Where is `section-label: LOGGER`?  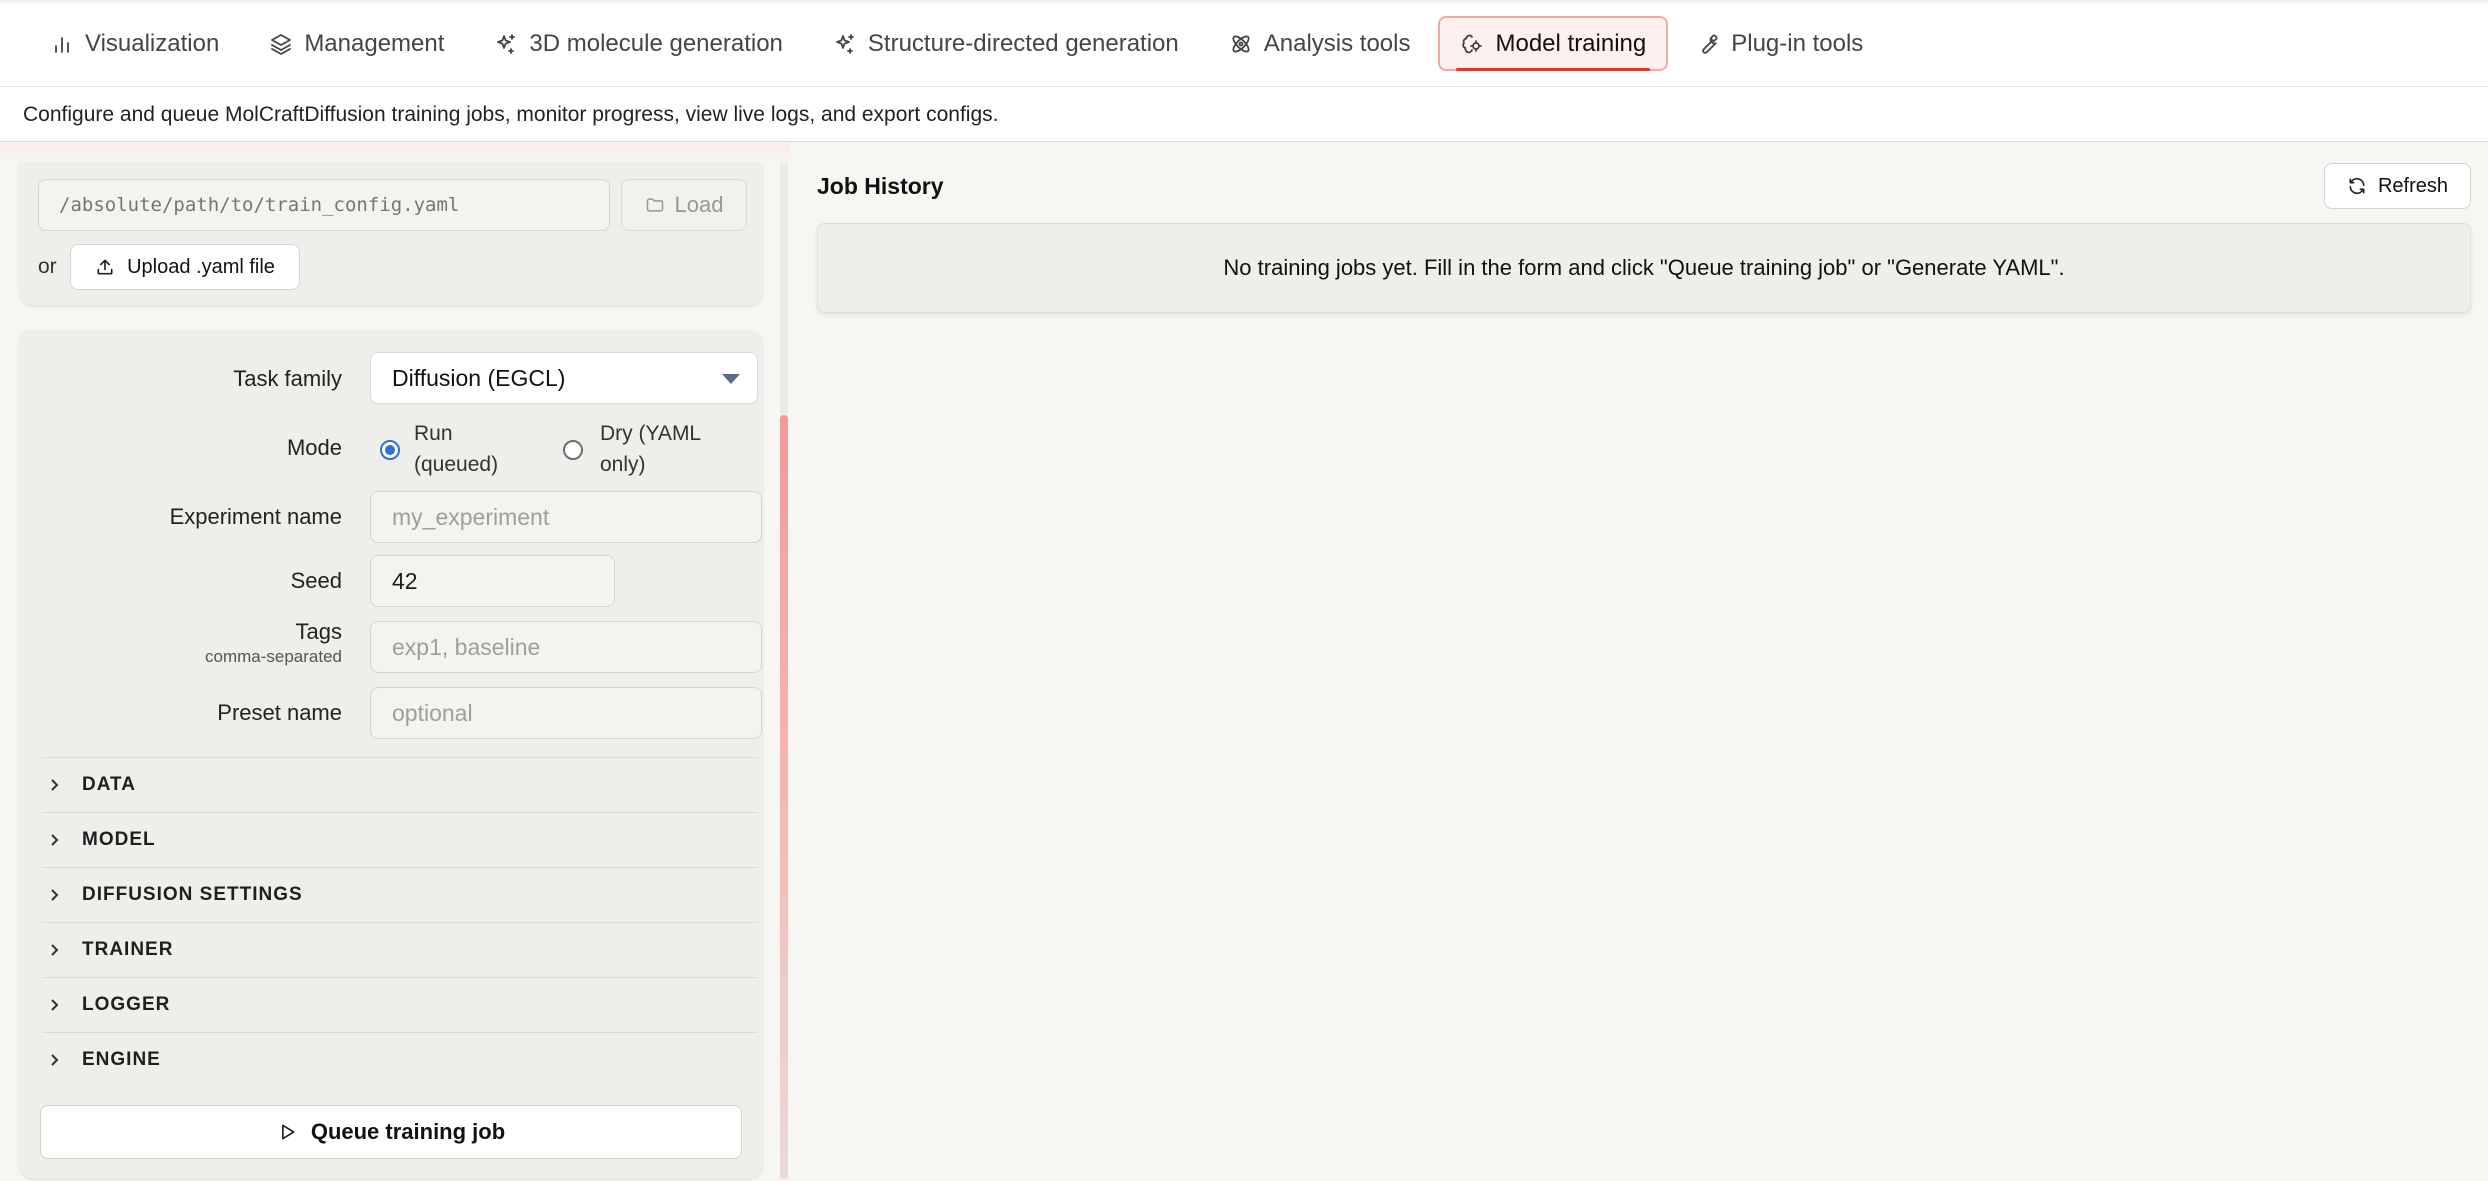
section-label: LOGGER is located at coordinates (126, 1004).